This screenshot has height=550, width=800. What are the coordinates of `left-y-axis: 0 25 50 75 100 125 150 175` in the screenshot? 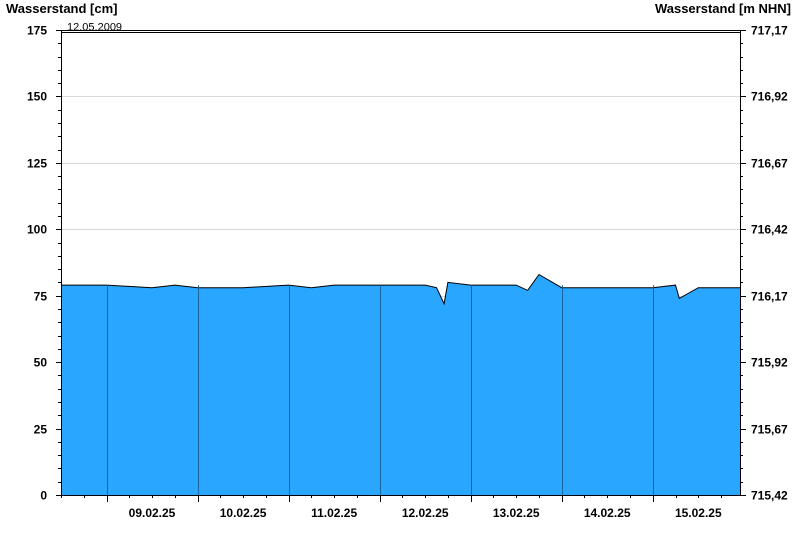 It's located at (44, 263).